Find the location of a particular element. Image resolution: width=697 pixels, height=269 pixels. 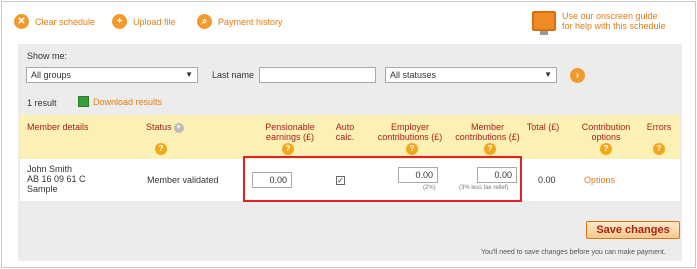

member-ni-number: AB 16 09 61 C is located at coordinates (56, 179).